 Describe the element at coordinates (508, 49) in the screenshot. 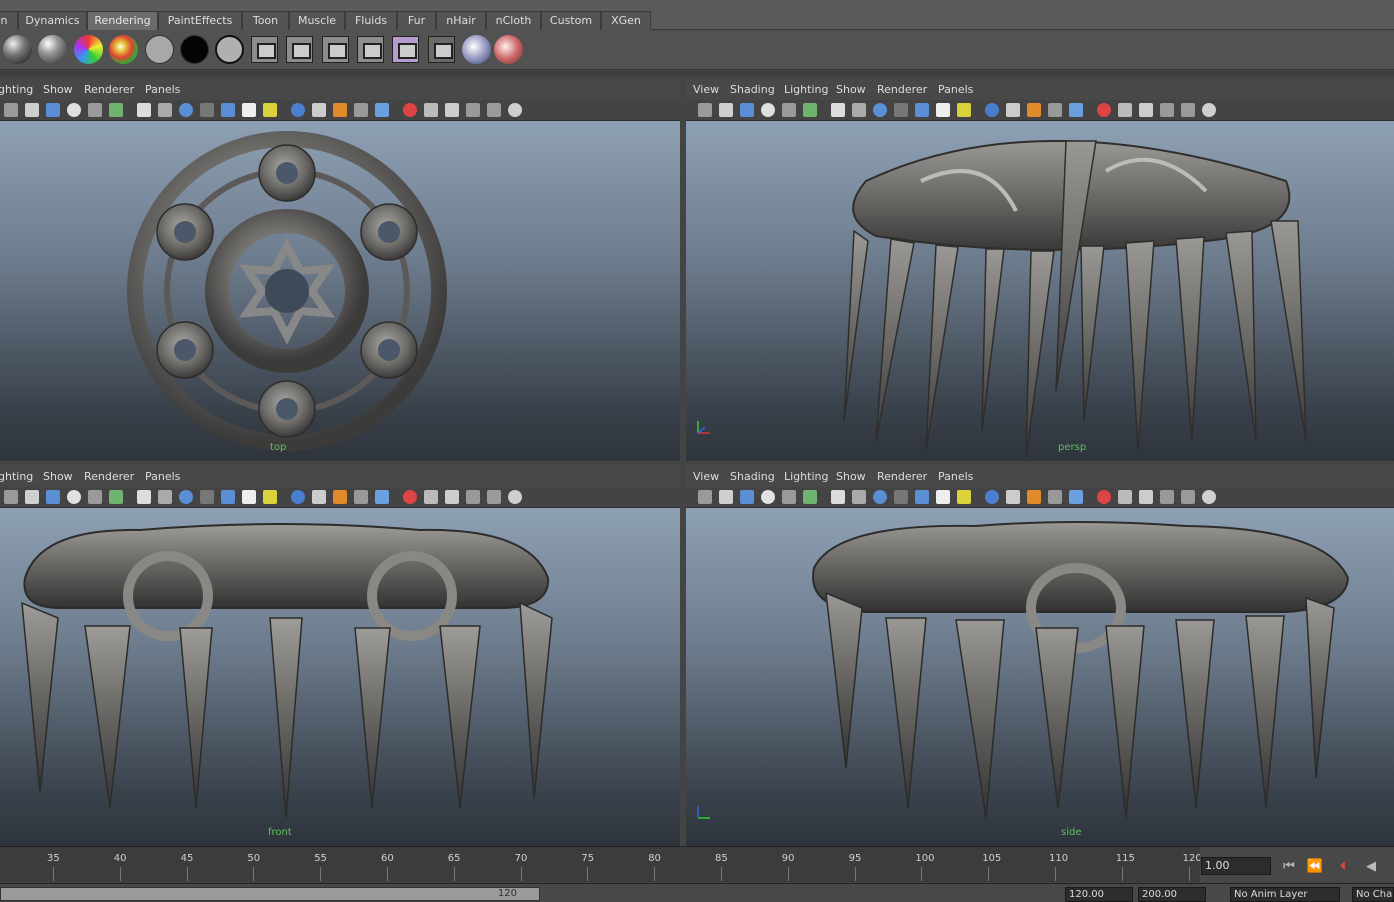

I see `brush-icon` at that location.